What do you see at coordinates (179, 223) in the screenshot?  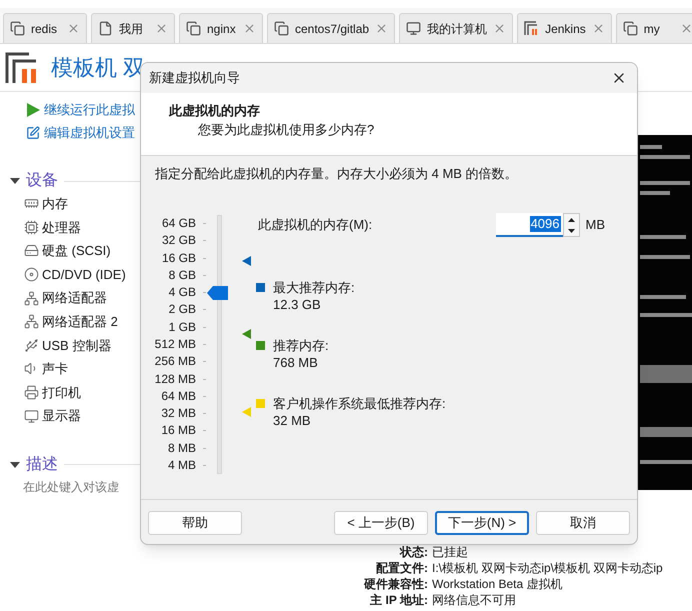 I see `scale-label: 64 GB` at bounding box center [179, 223].